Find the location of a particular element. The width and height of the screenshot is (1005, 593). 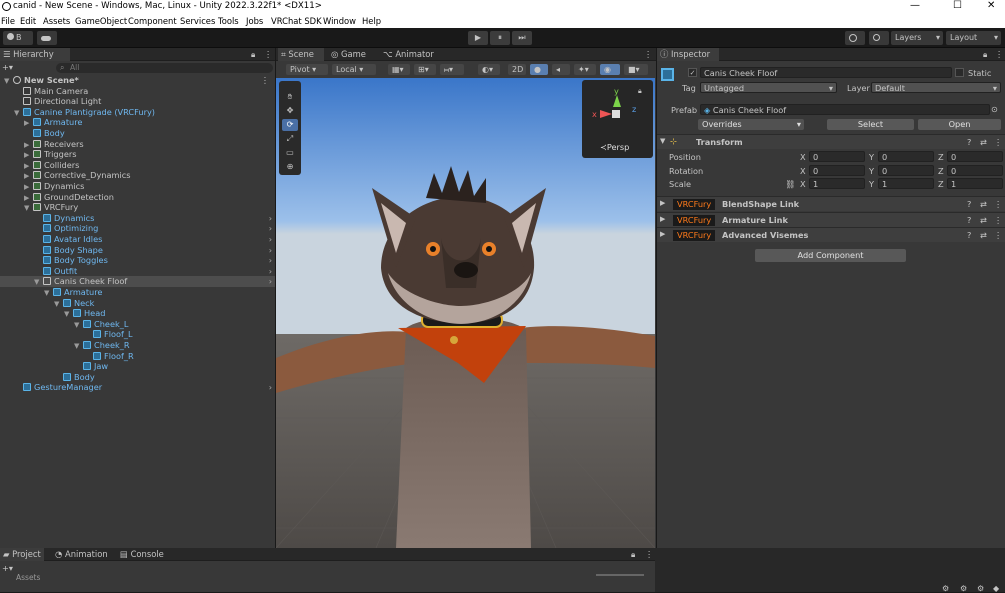

hierarchy-row: ▶ Triggers is located at coordinates (137, 154).